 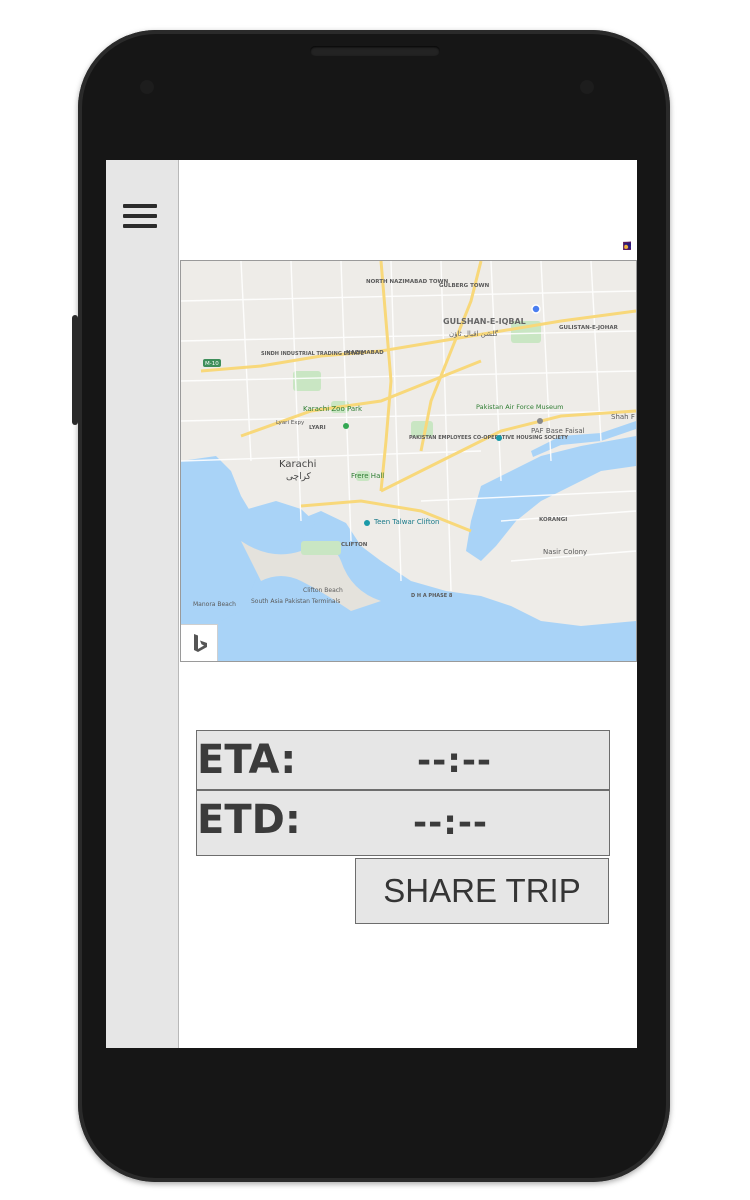 I want to click on eta-value: --:--, so click(x=455, y=761).